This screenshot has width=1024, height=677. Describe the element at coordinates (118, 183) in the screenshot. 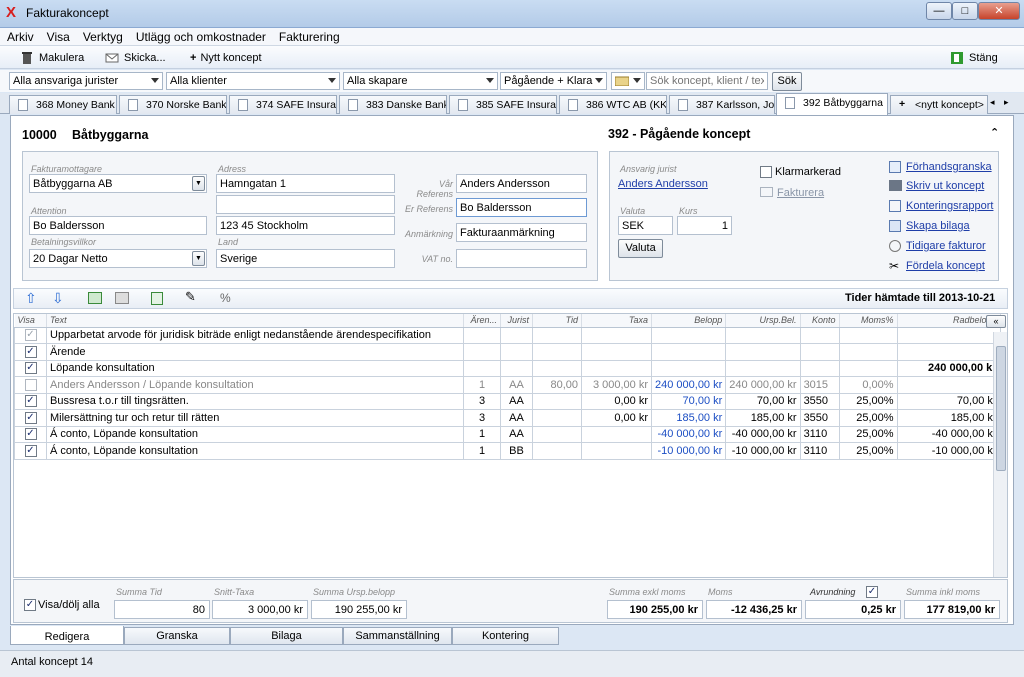

I see `fakturamottagare-dropdown: Båtbyggarna AB ▼` at that location.